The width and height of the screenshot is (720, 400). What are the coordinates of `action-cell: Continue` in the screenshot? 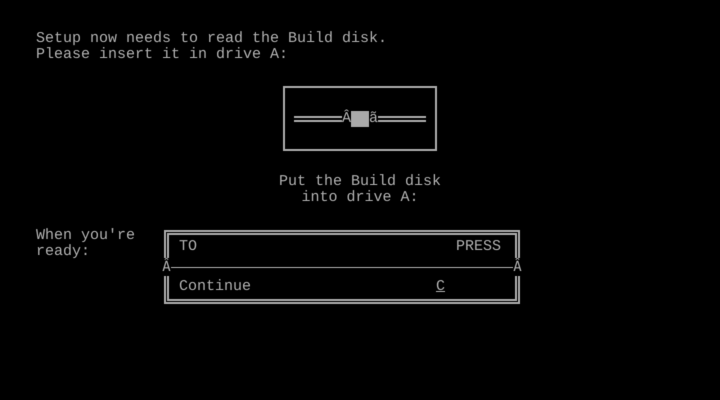 It's located at (215, 287).